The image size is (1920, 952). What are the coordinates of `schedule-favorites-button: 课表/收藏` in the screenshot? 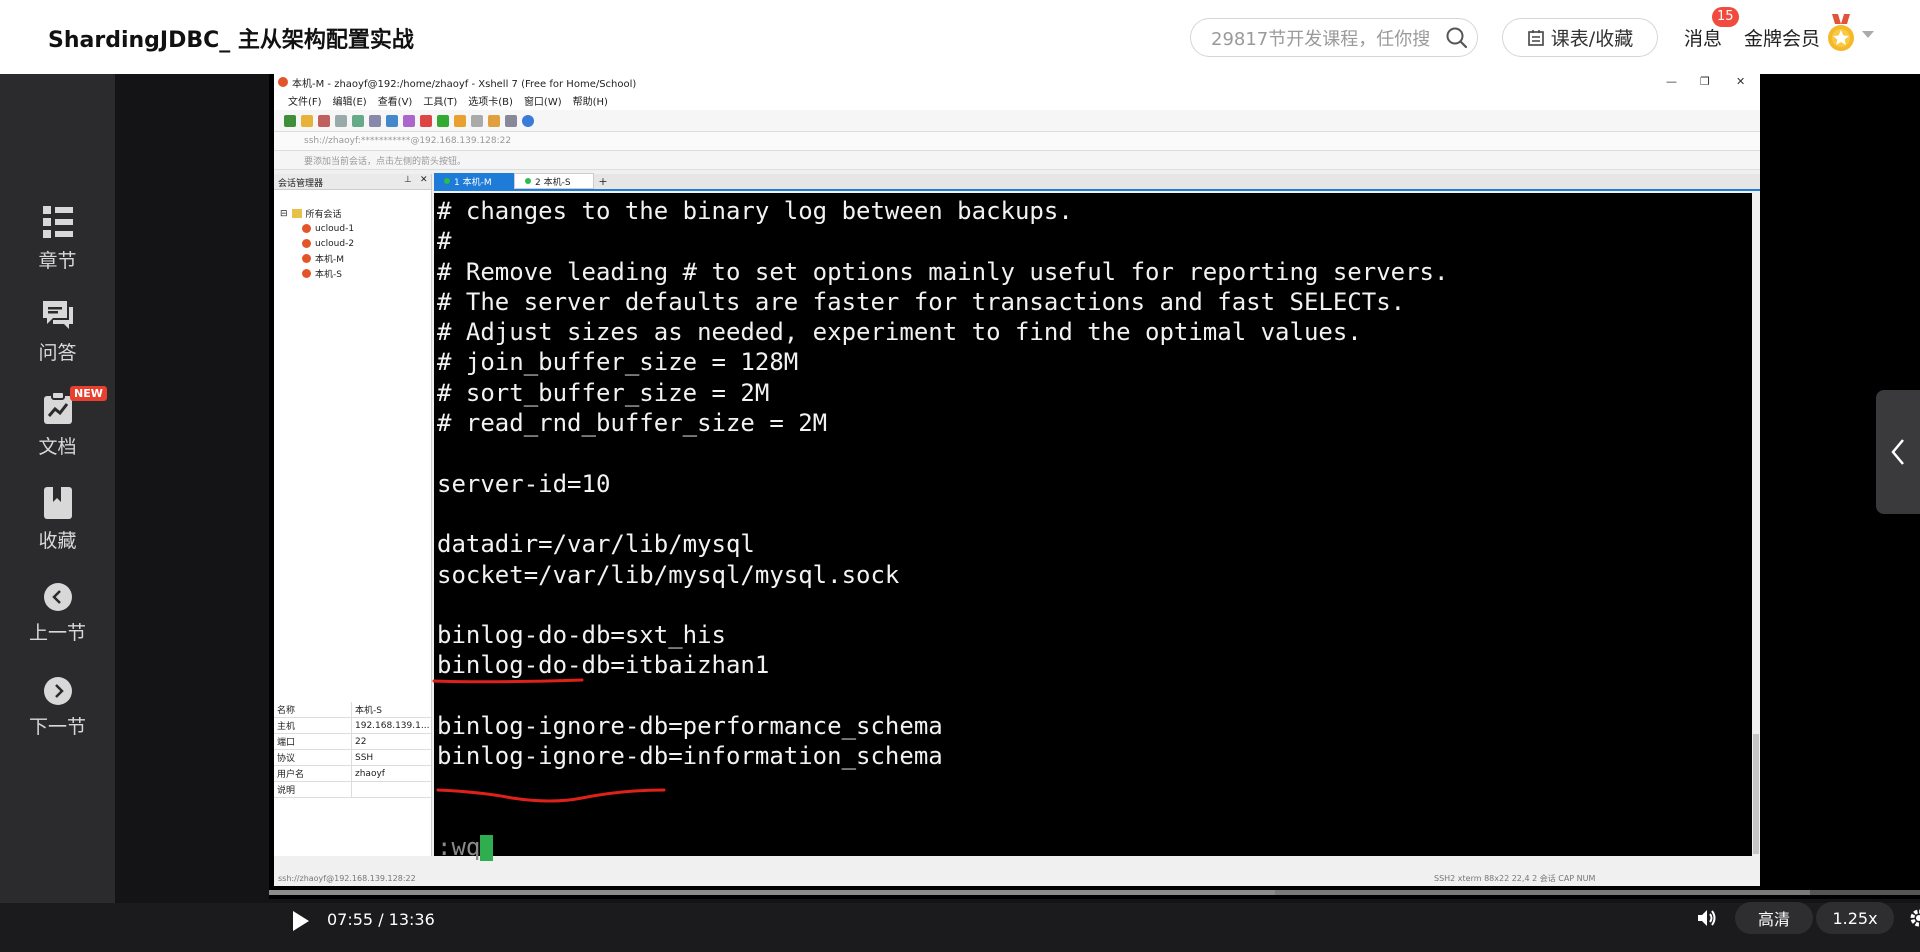 It's located at (1580, 37).